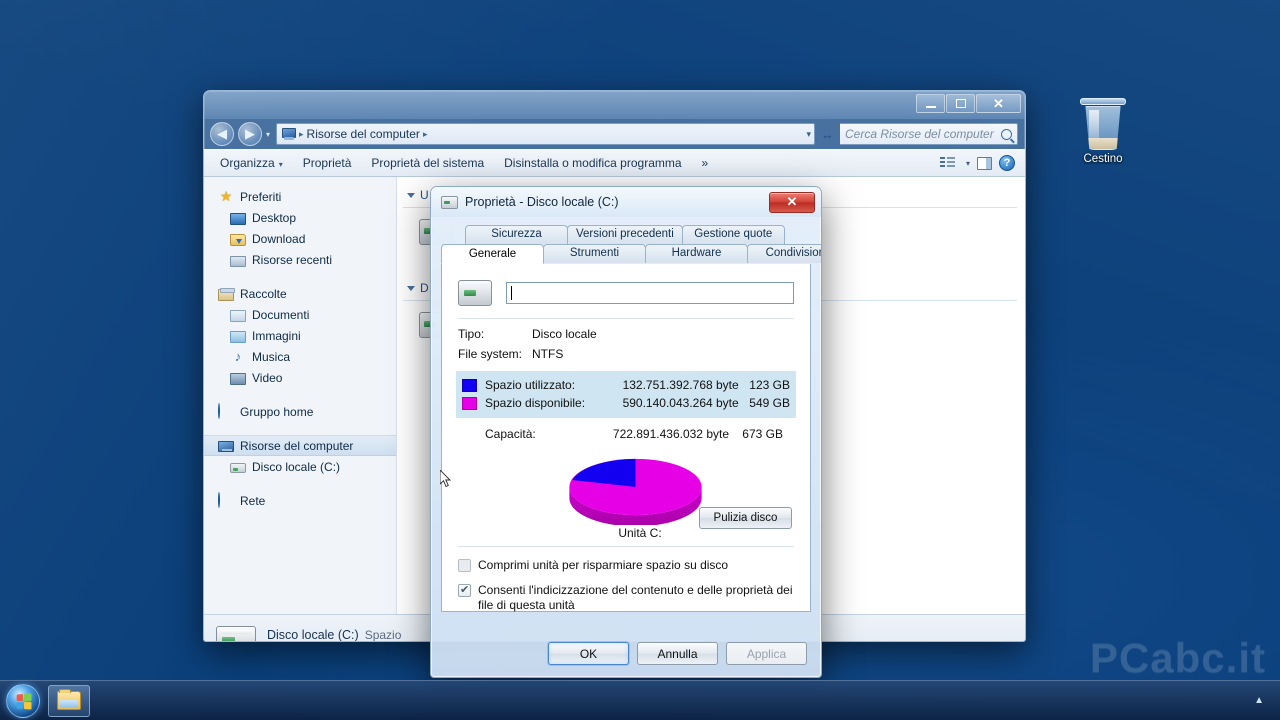  I want to click on sidebar-item-musica: ♪ Musica, so click(300, 356).